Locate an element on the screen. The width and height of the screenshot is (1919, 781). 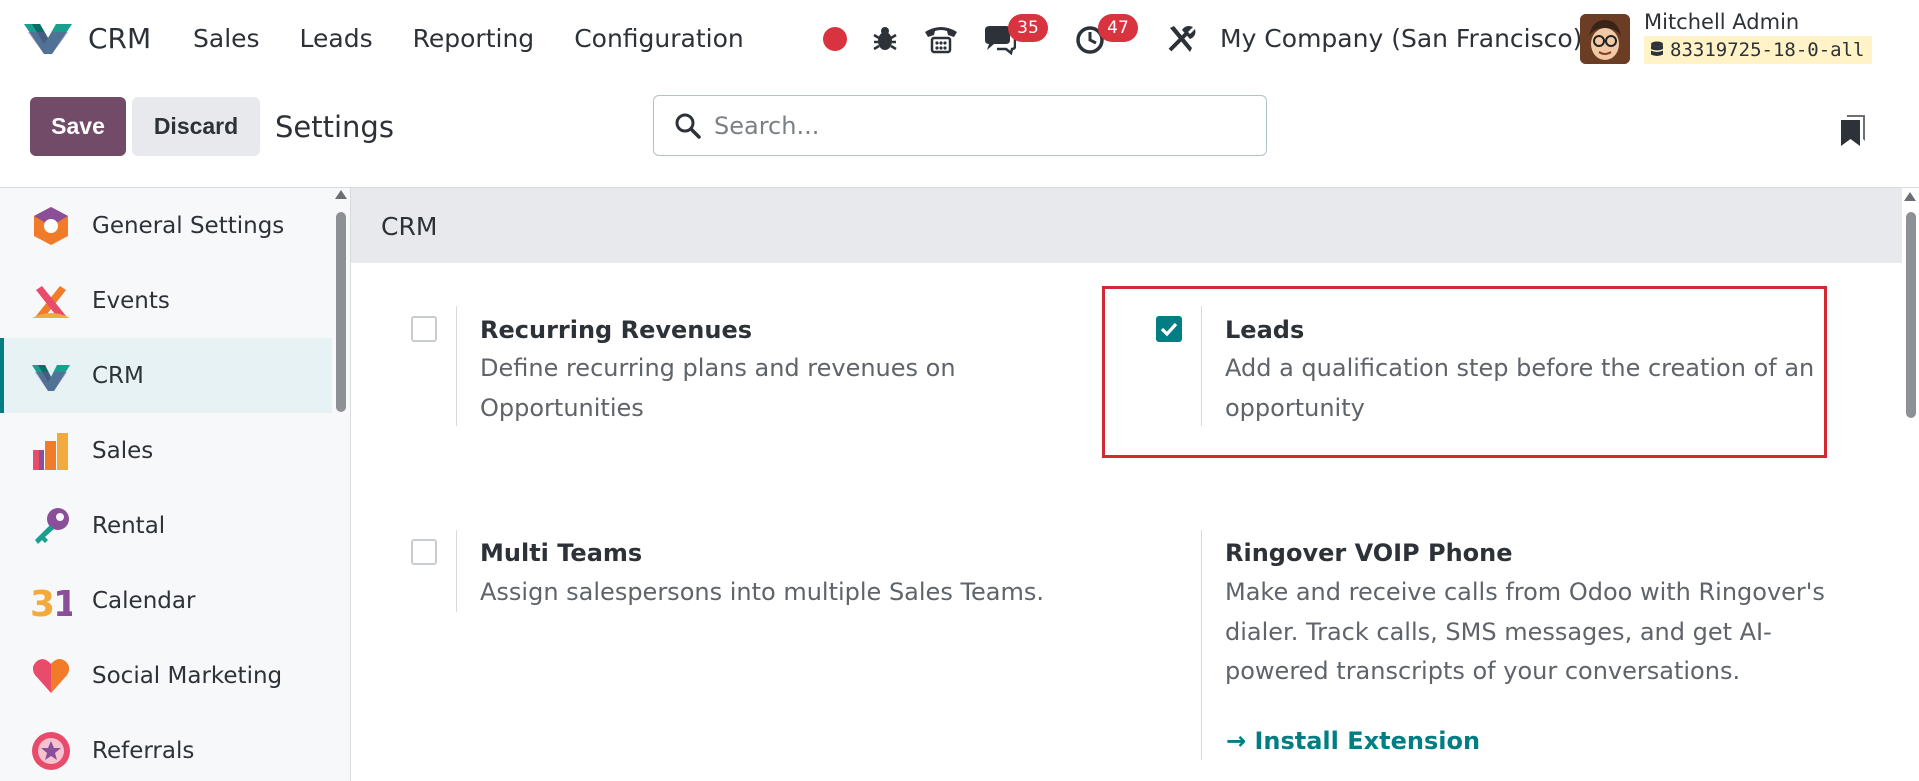
sidebar-item-referrals: Referrals is located at coordinates (166, 747).